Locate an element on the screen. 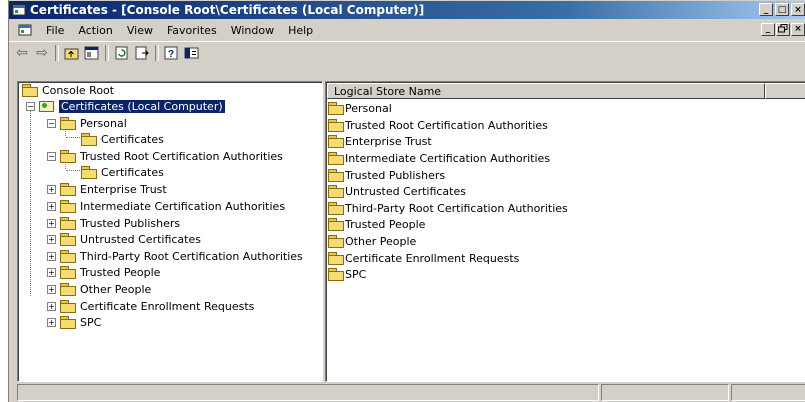 The width and height of the screenshot is (805, 402). tree-node-certificates-local-computer: Certificates (Local Computer) is located at coordinates (132, 106).